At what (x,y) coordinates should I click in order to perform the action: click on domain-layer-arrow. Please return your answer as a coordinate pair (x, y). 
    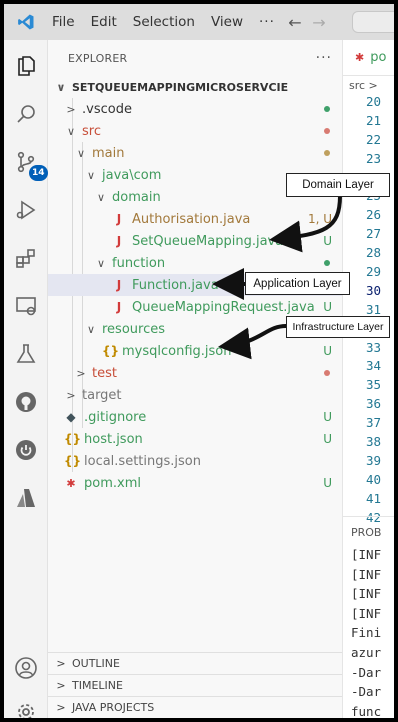
    Looking at the image, I should click on (305, 224).